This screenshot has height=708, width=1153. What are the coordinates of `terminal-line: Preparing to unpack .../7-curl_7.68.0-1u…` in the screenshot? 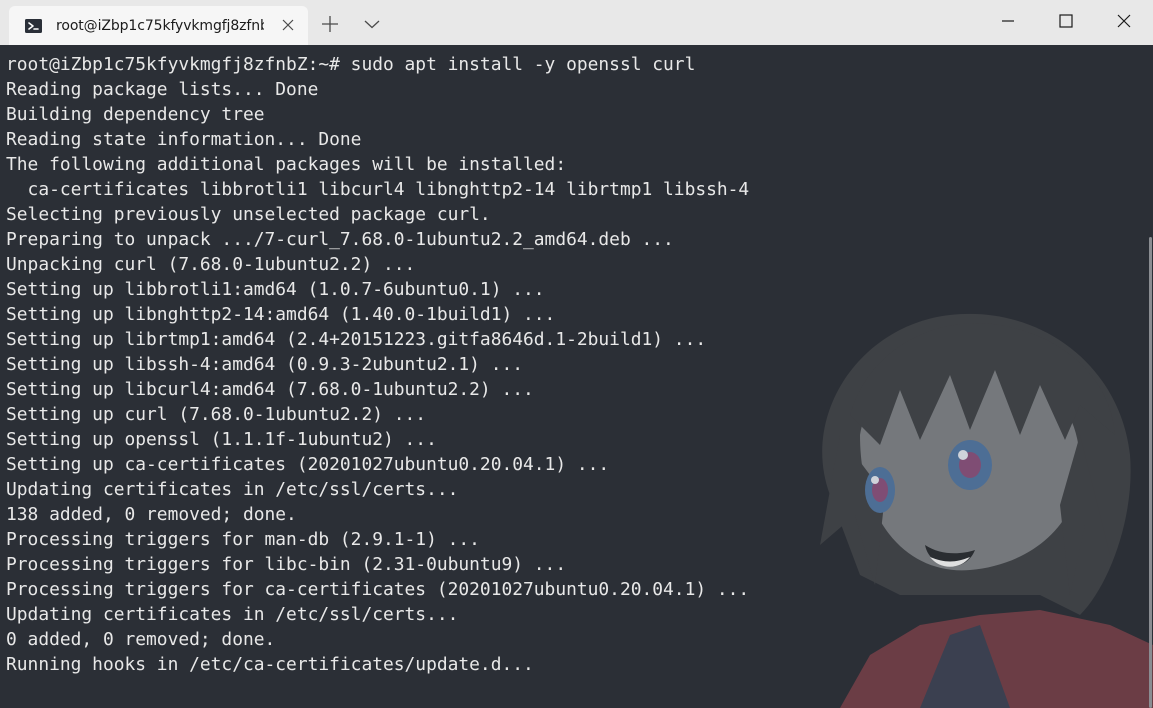 It's located at (340, 239).